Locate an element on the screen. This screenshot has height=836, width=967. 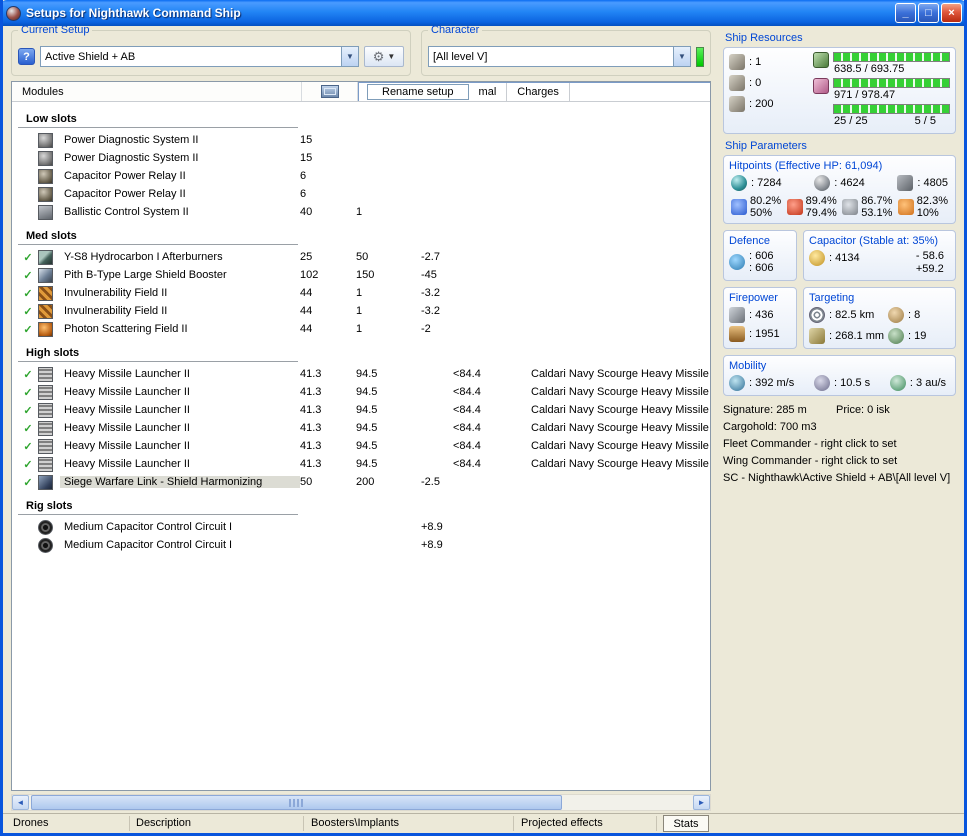
horizontal-scrollbar: ◄ ► is located at coordinates (361, 802).